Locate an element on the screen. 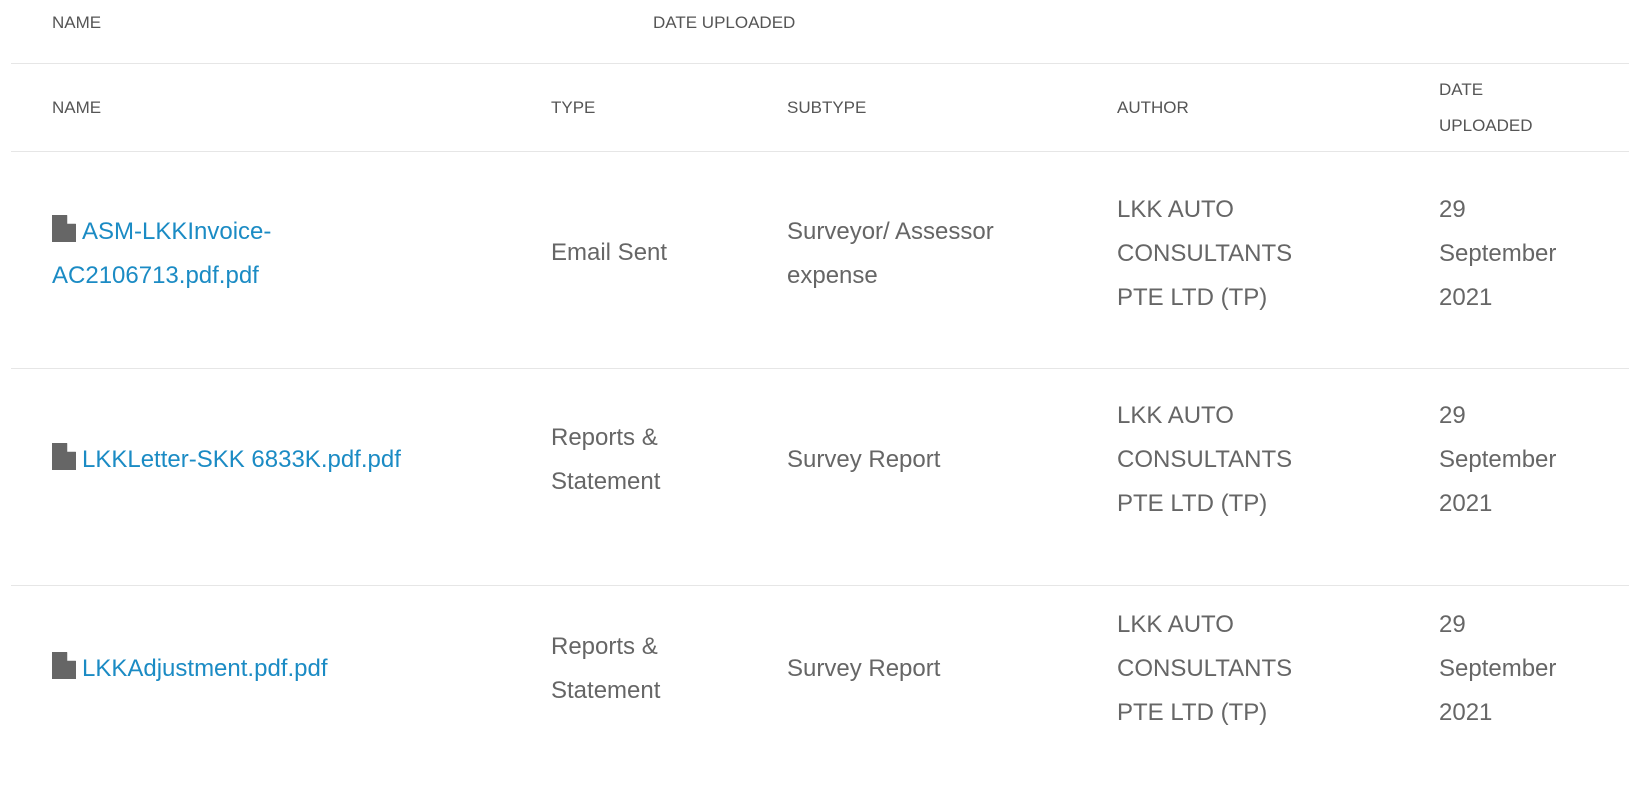 Image resolution: width=1629 pixels, height=802 pixels. column-header-name: NAME is located at coordinates (76, 108).